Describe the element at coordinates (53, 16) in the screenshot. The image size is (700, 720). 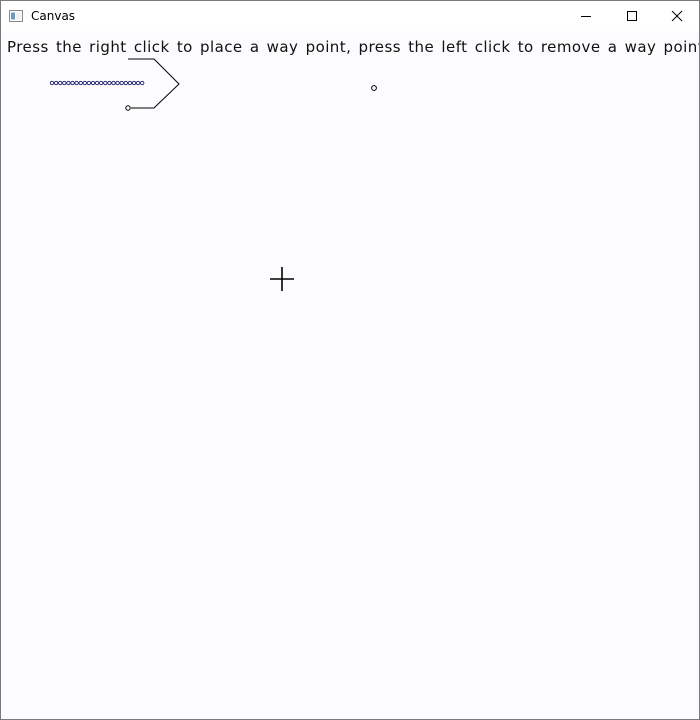
I see `window-title: Canvas` at that location.